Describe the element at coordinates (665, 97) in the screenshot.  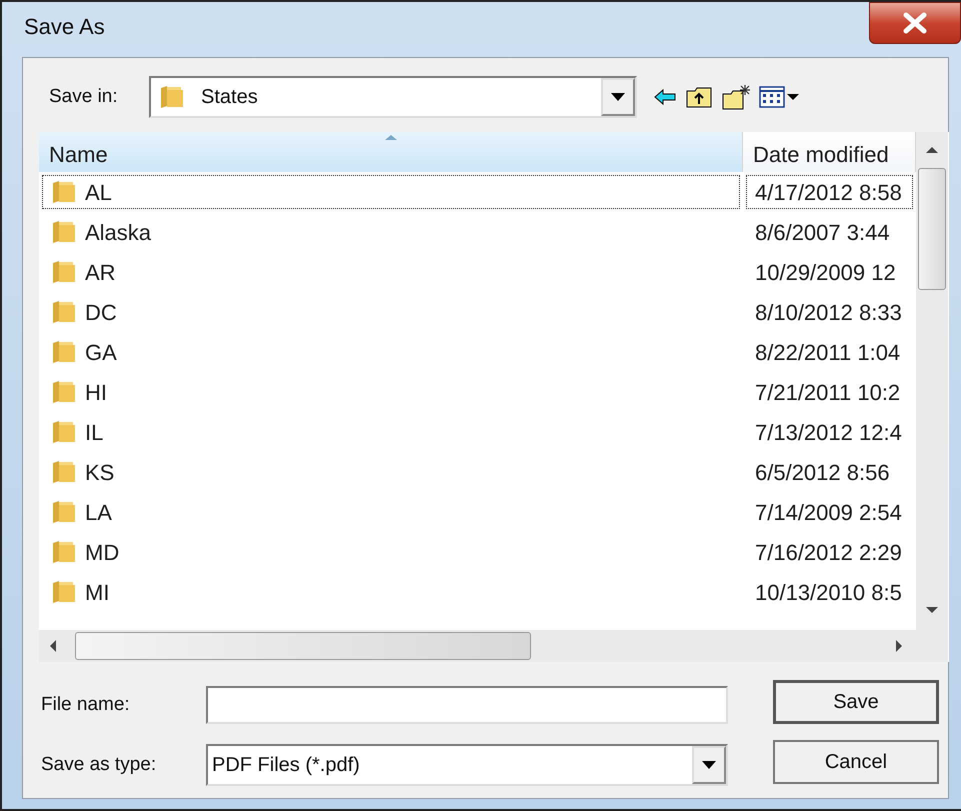
I see `back-arrow-icon` at that location.